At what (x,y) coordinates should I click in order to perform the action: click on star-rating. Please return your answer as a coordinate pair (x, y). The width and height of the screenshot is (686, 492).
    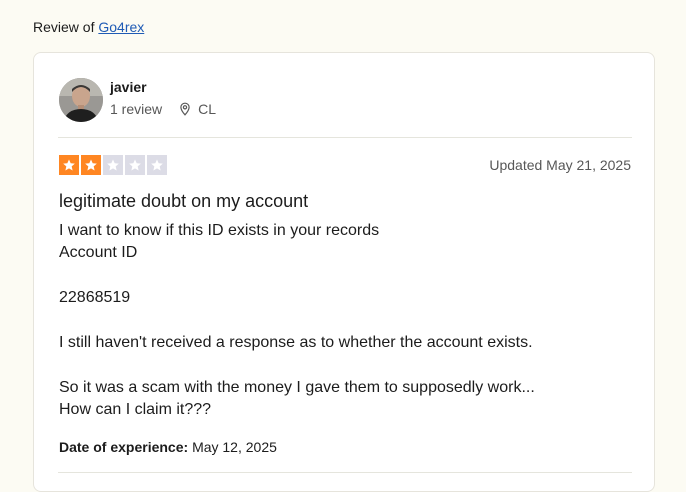
    Looking at the image, I should click on (114, 165).